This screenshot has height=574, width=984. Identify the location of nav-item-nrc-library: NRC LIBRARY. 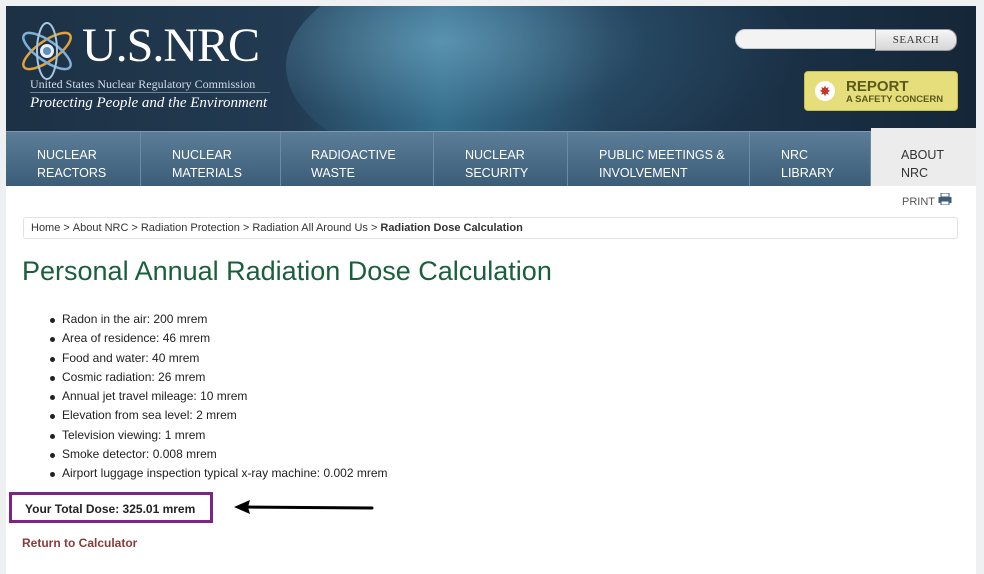
(810, 159).